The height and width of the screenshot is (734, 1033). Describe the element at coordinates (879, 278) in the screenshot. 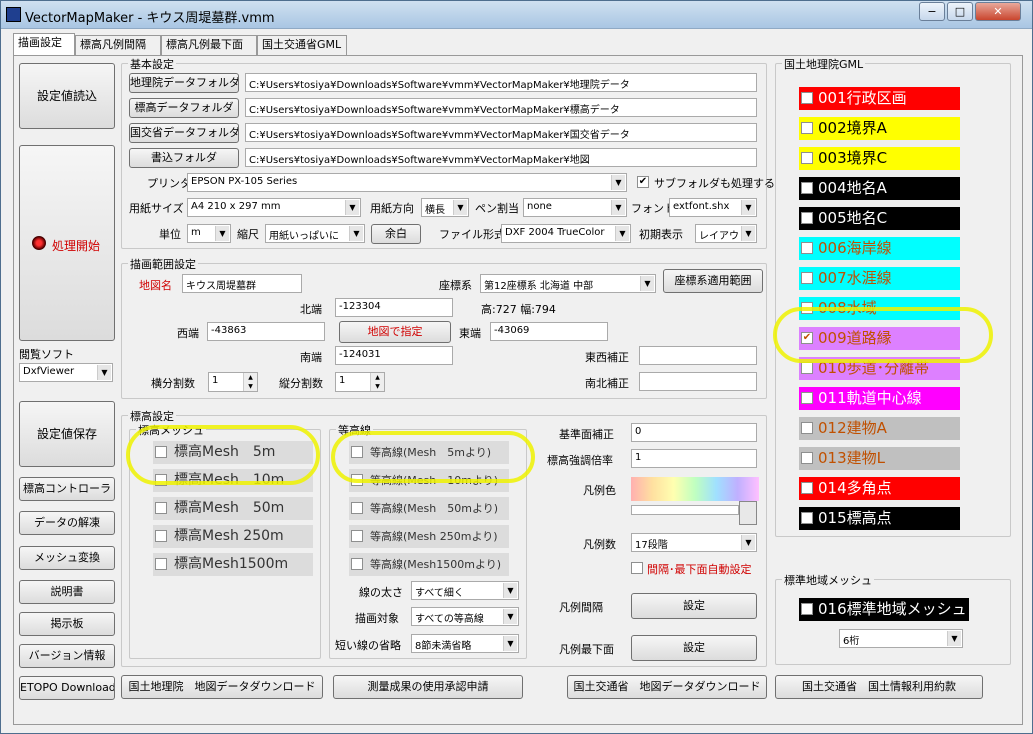

I see `gml-layer-item: 007水涯線` at that location.